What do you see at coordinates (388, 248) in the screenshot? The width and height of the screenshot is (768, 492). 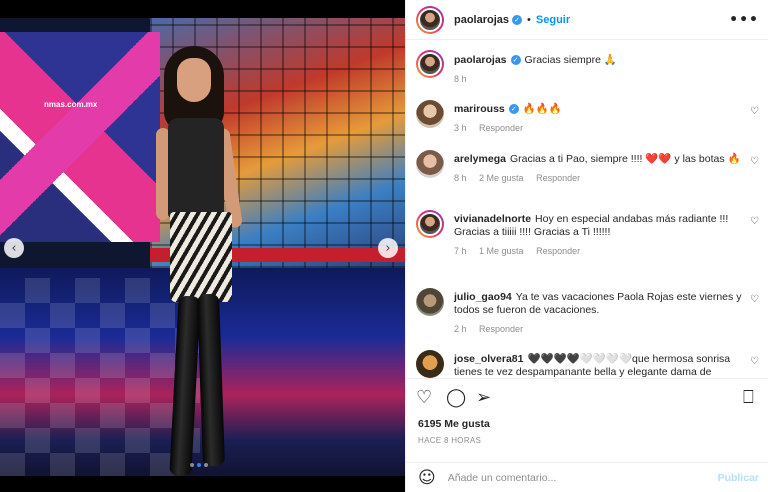 I see `chevron-right-icon: ›` at bounding box center [388, 248].